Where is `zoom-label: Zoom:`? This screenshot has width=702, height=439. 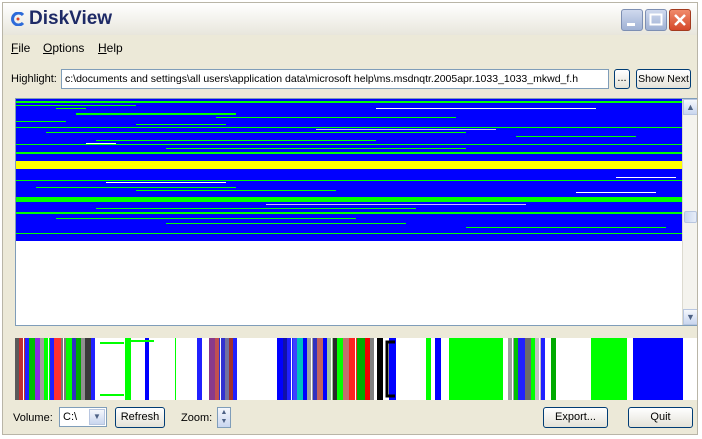
zoom-label: Zoom: is located at coordinates (197, 418).